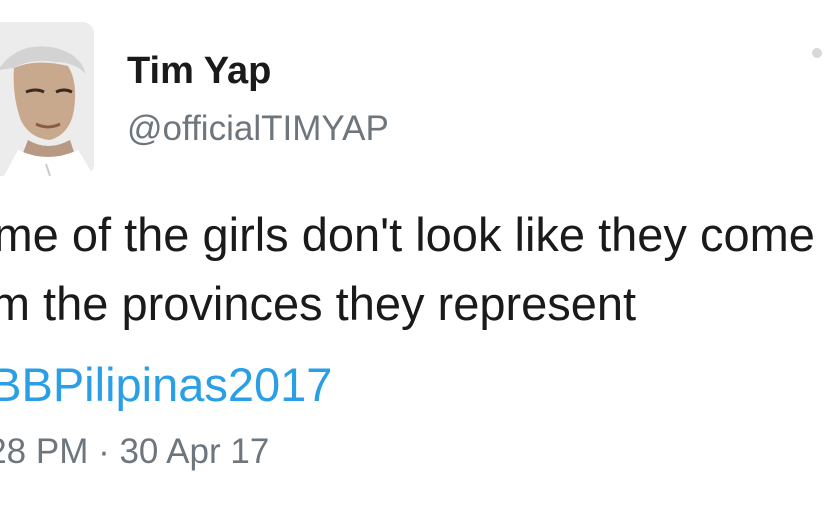 This screenshot has width=825, height=510. What do you see at coordinates (318, 303) in the screenshot?
I see `tweet-text-line: from the provinces they represent` at bounding box center [318, 303].